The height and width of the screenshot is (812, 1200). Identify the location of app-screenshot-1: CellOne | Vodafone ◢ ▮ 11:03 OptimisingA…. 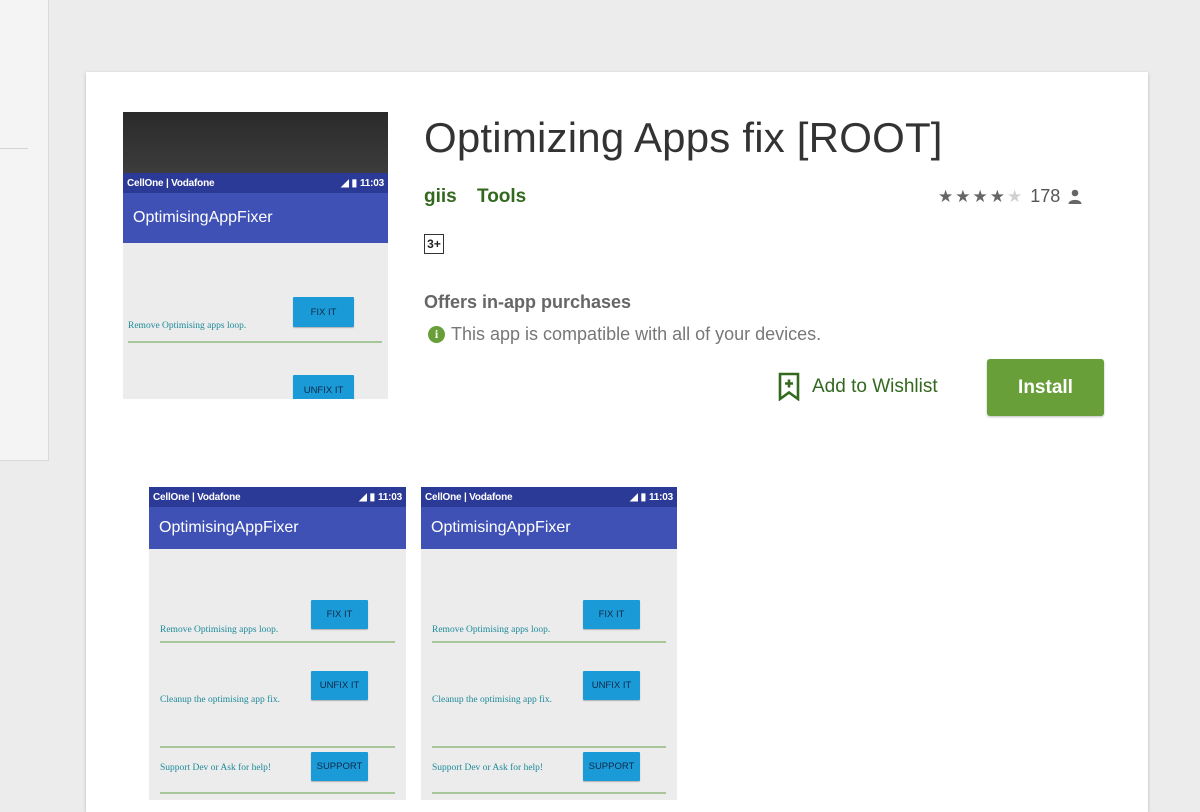
(277, 643).